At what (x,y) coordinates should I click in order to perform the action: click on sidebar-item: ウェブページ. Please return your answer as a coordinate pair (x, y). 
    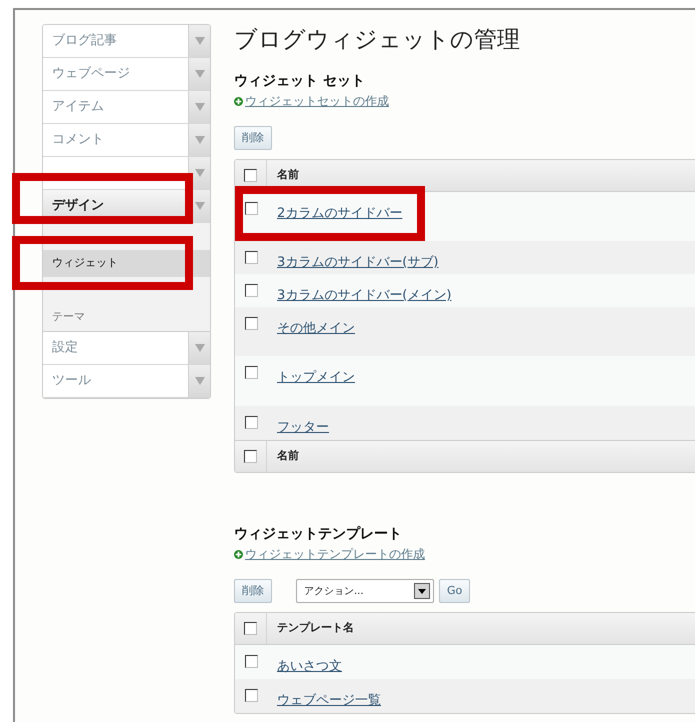
    Looking at the image, I should click on (126, 74).